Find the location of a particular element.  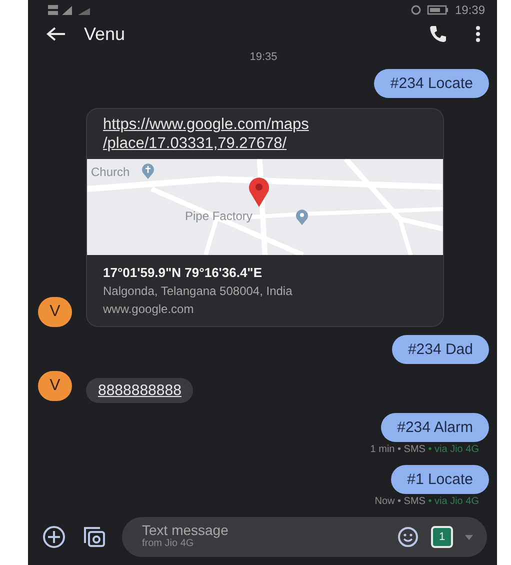

message-bubble: 8888888888 is located at coordinates (140, 390).